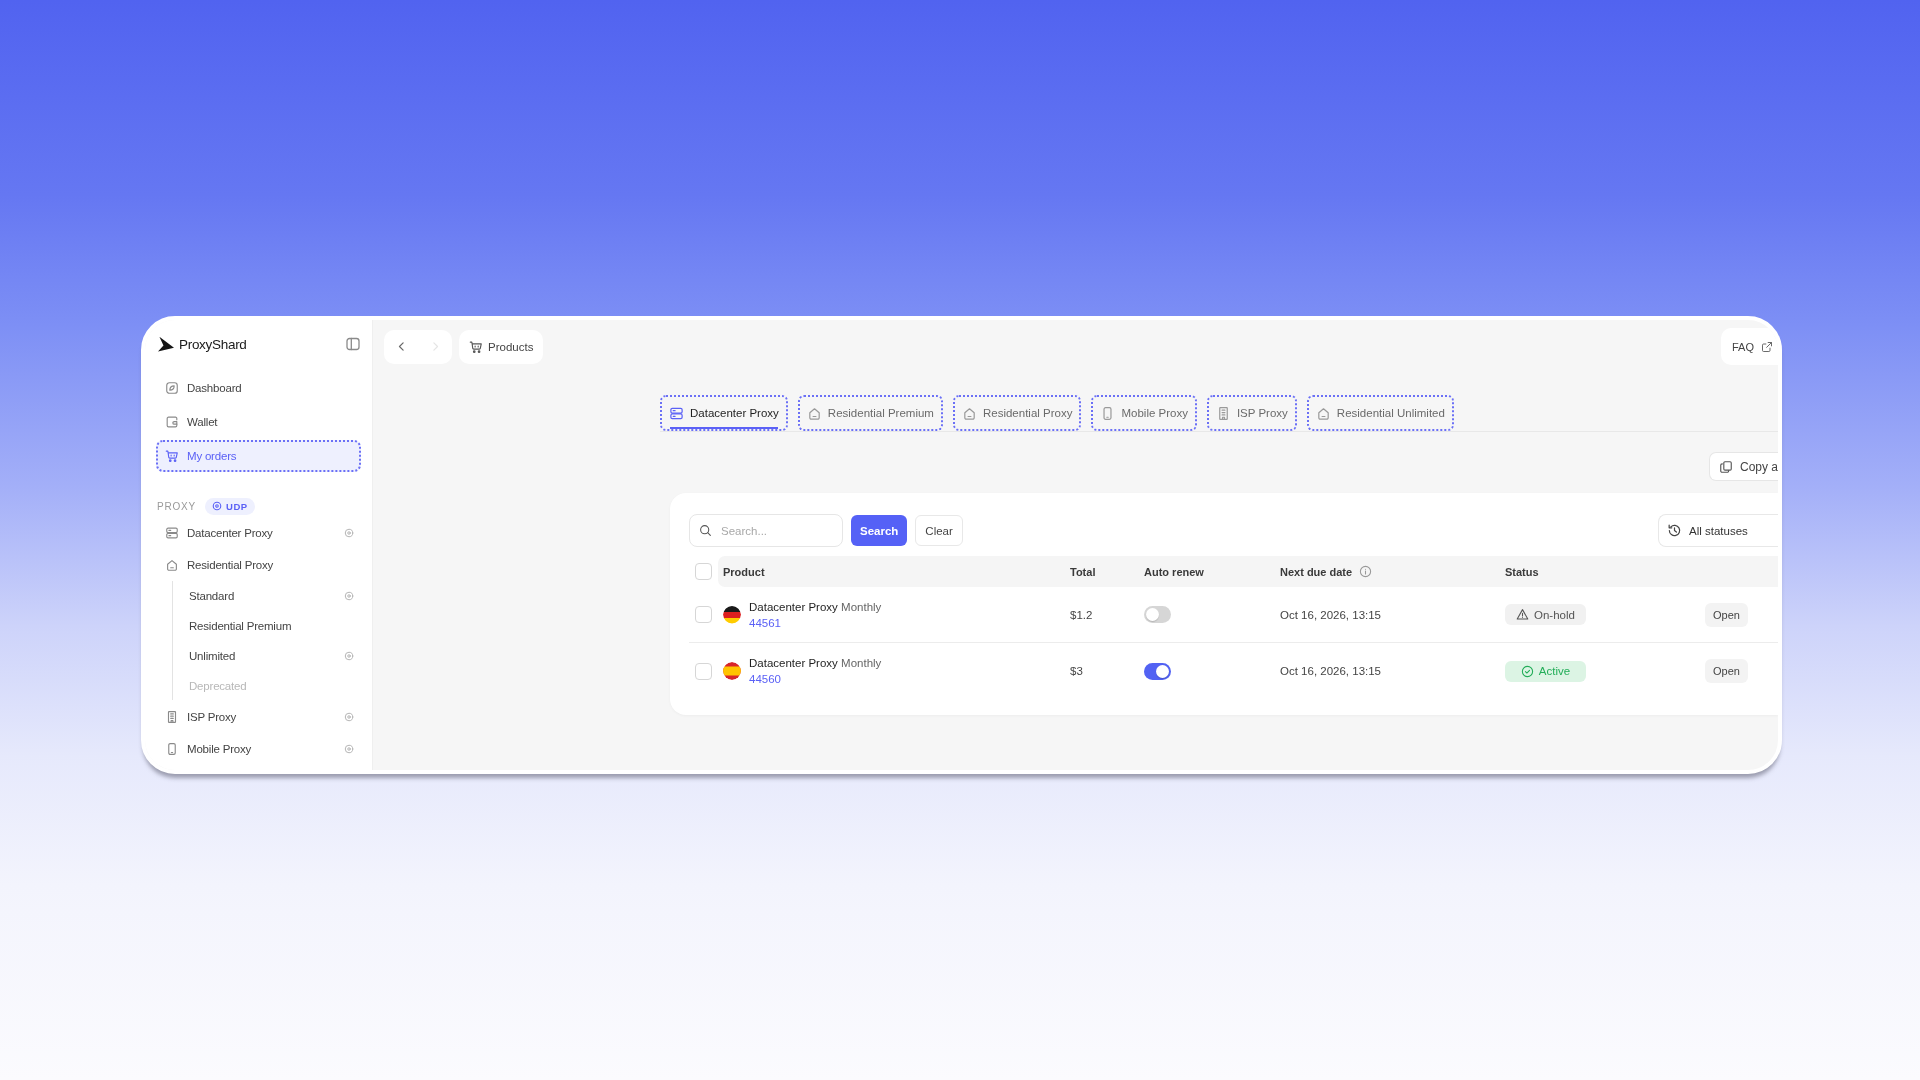  Describe the element at coordinates (1527, 671) in the screenshot. I see `check-circle-icon` at that location.